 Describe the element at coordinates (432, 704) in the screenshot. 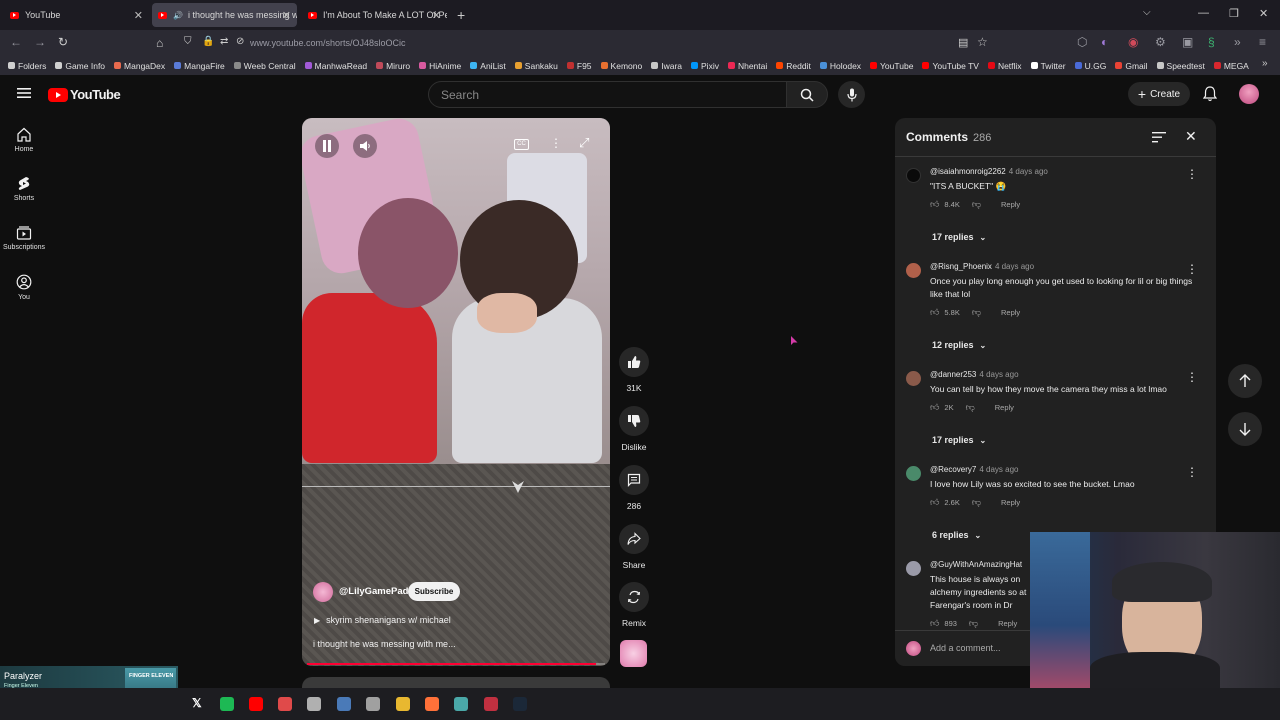

I see `firefox-icon` at that location.